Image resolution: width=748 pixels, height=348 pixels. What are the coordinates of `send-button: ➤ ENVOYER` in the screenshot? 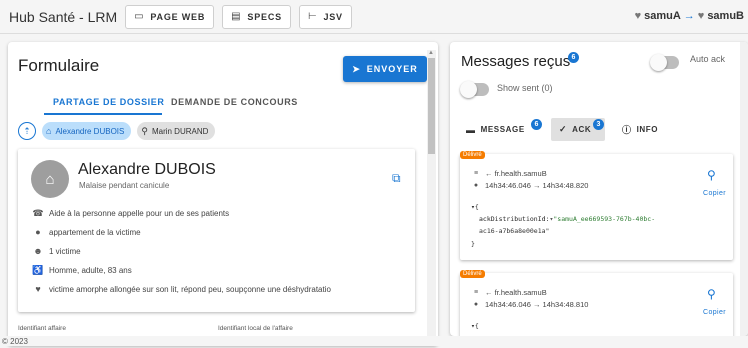 It's located at (385, 69).